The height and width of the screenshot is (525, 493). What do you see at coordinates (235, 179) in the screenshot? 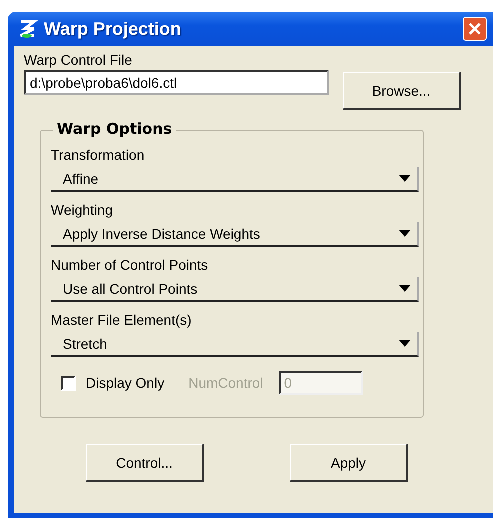
I see `dropdown: Affine` at bounding box center [235, 179].